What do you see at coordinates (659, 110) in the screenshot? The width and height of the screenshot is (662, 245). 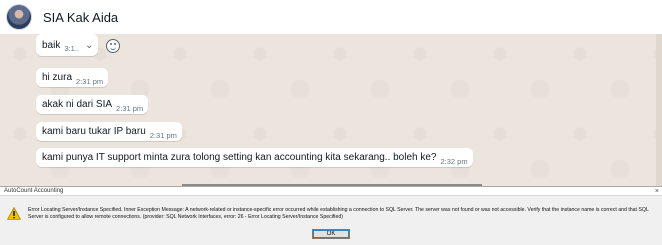 I see `vertical-scrollbar` at bounding box center [659, 110].